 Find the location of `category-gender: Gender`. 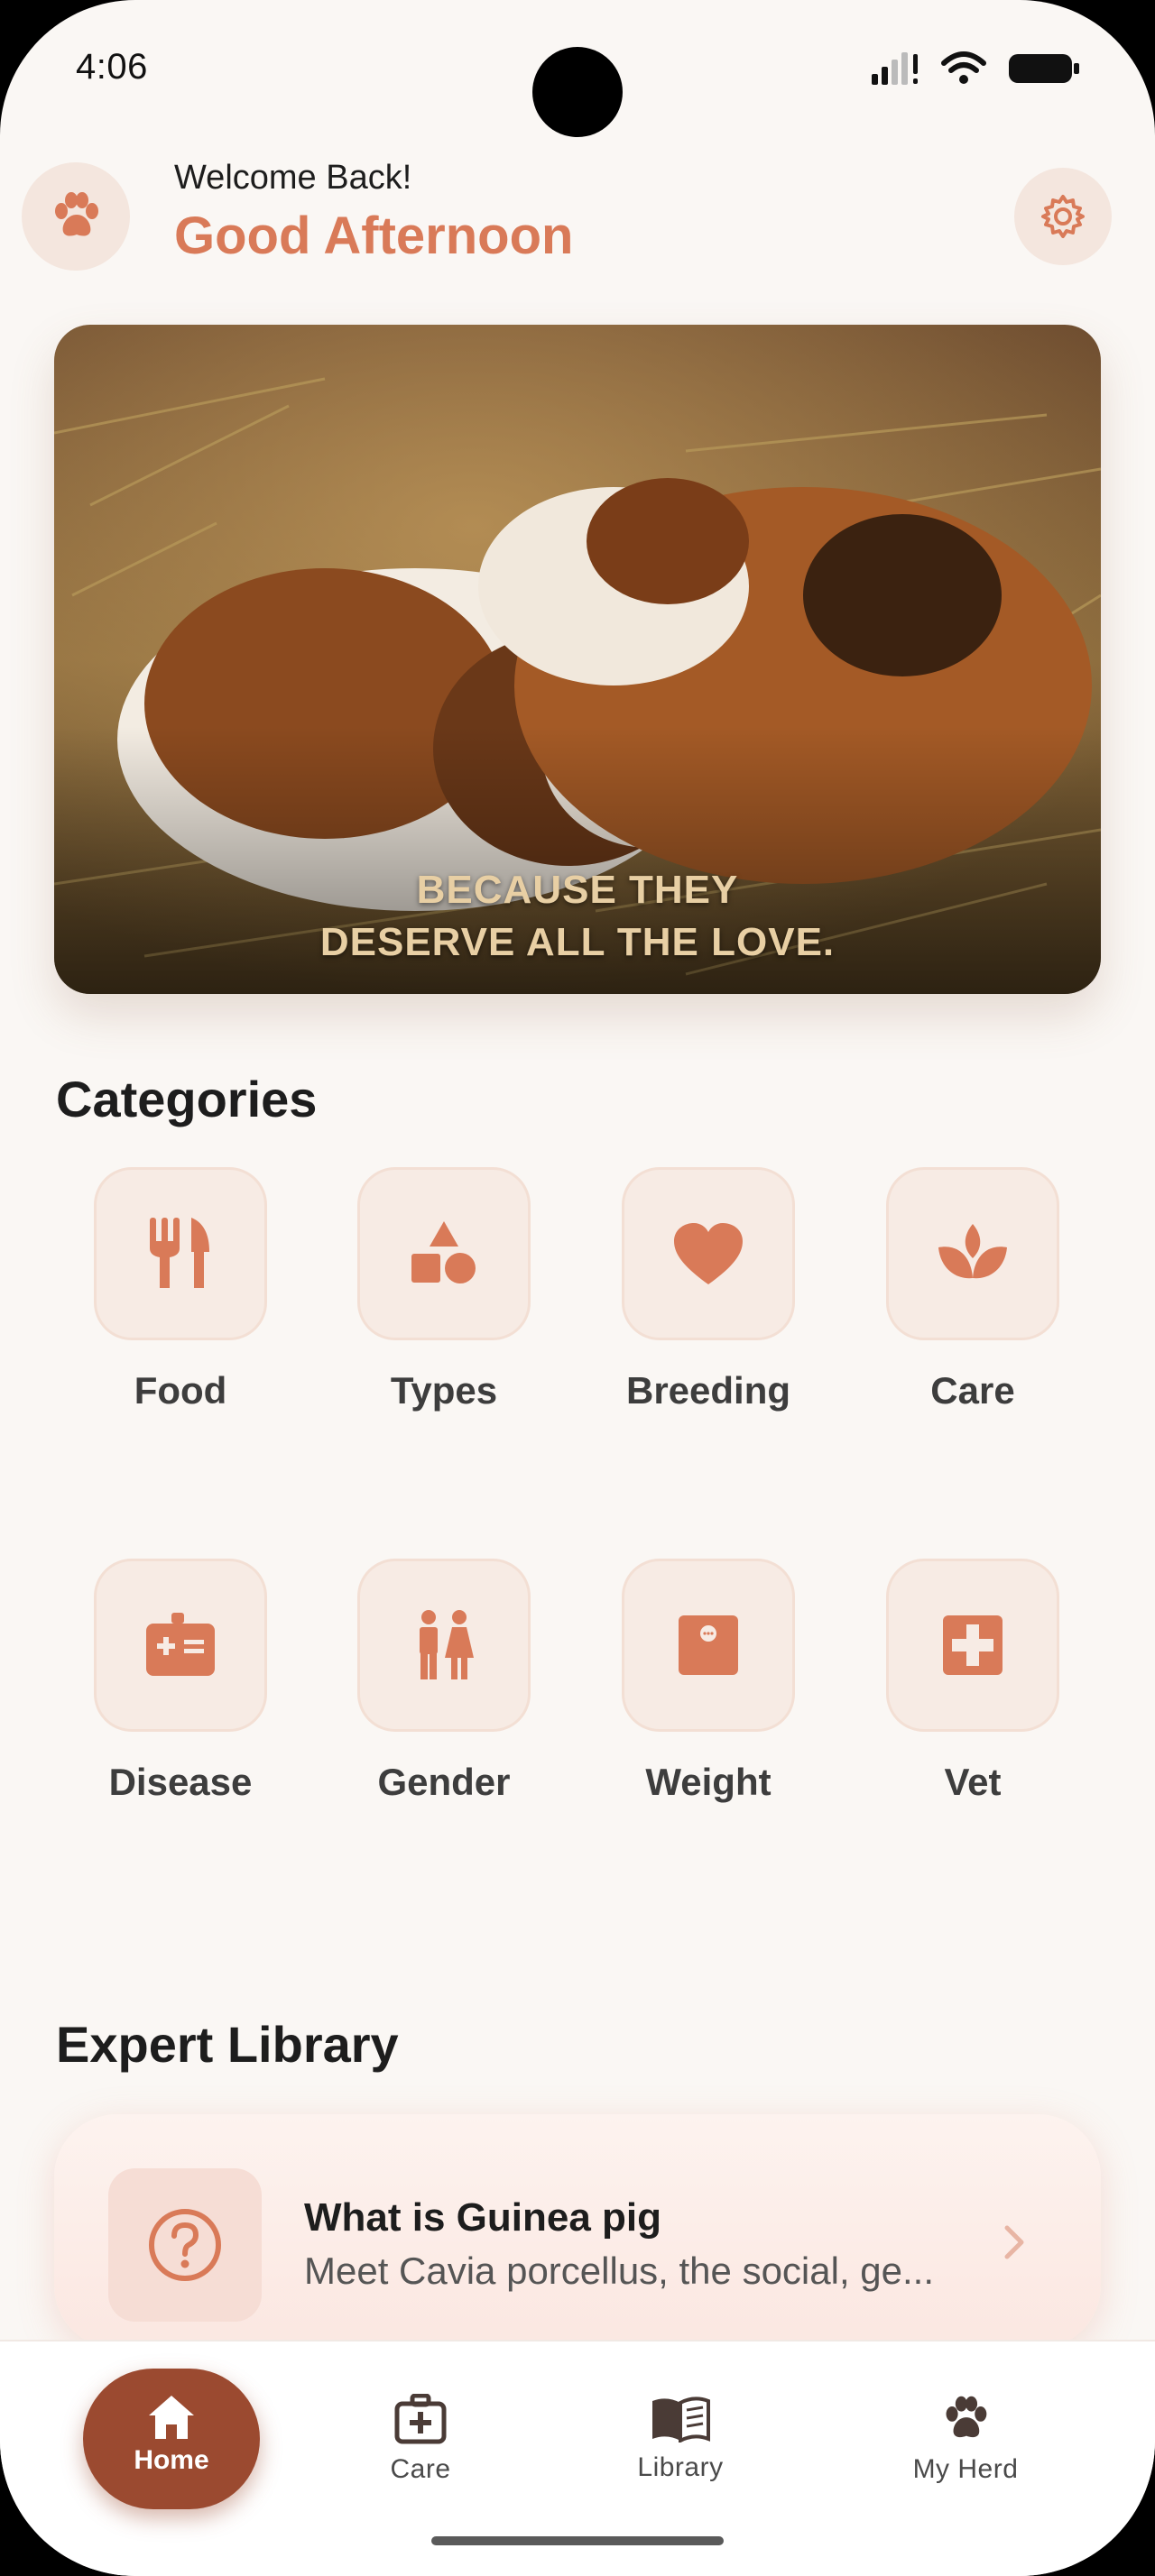

category-gender: Gender is located at coordinates (444, 1681).